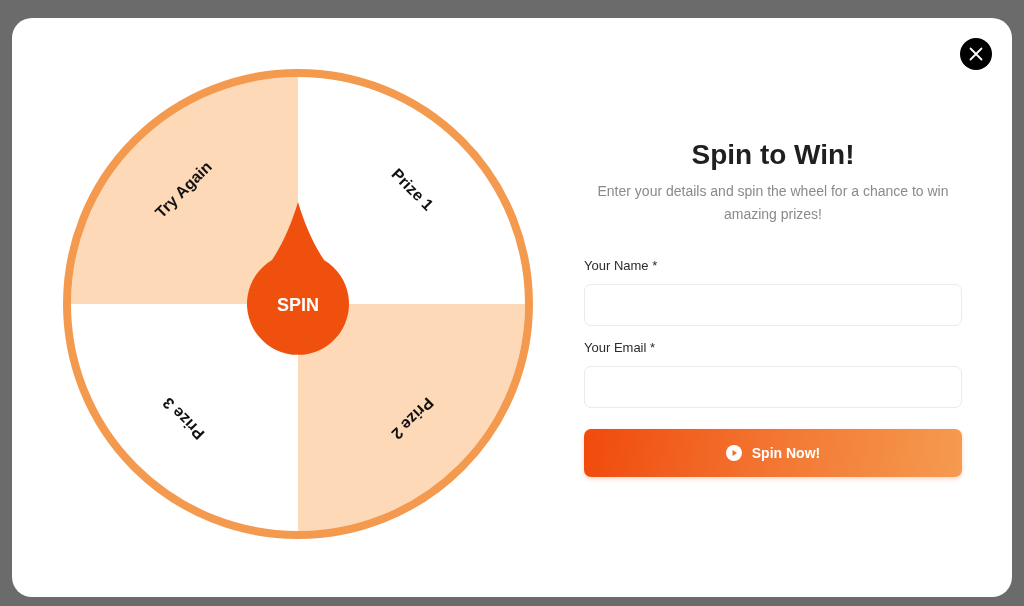  I want to click on field-label: Your Email *, so click(620, 348).